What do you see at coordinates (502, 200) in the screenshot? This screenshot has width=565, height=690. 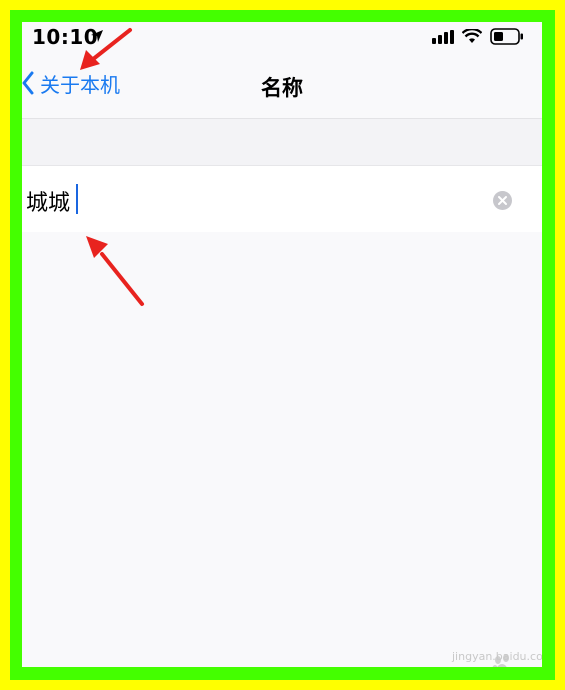 I see `clear-text-icon` at bounding box center [502, 200].